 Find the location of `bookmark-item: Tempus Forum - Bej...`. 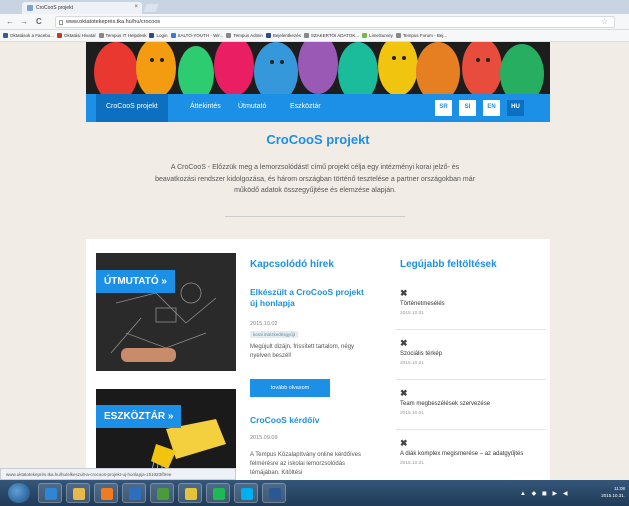

bookmark-item: Tempus Forum - Bej... is located at coordinates (421, 35).